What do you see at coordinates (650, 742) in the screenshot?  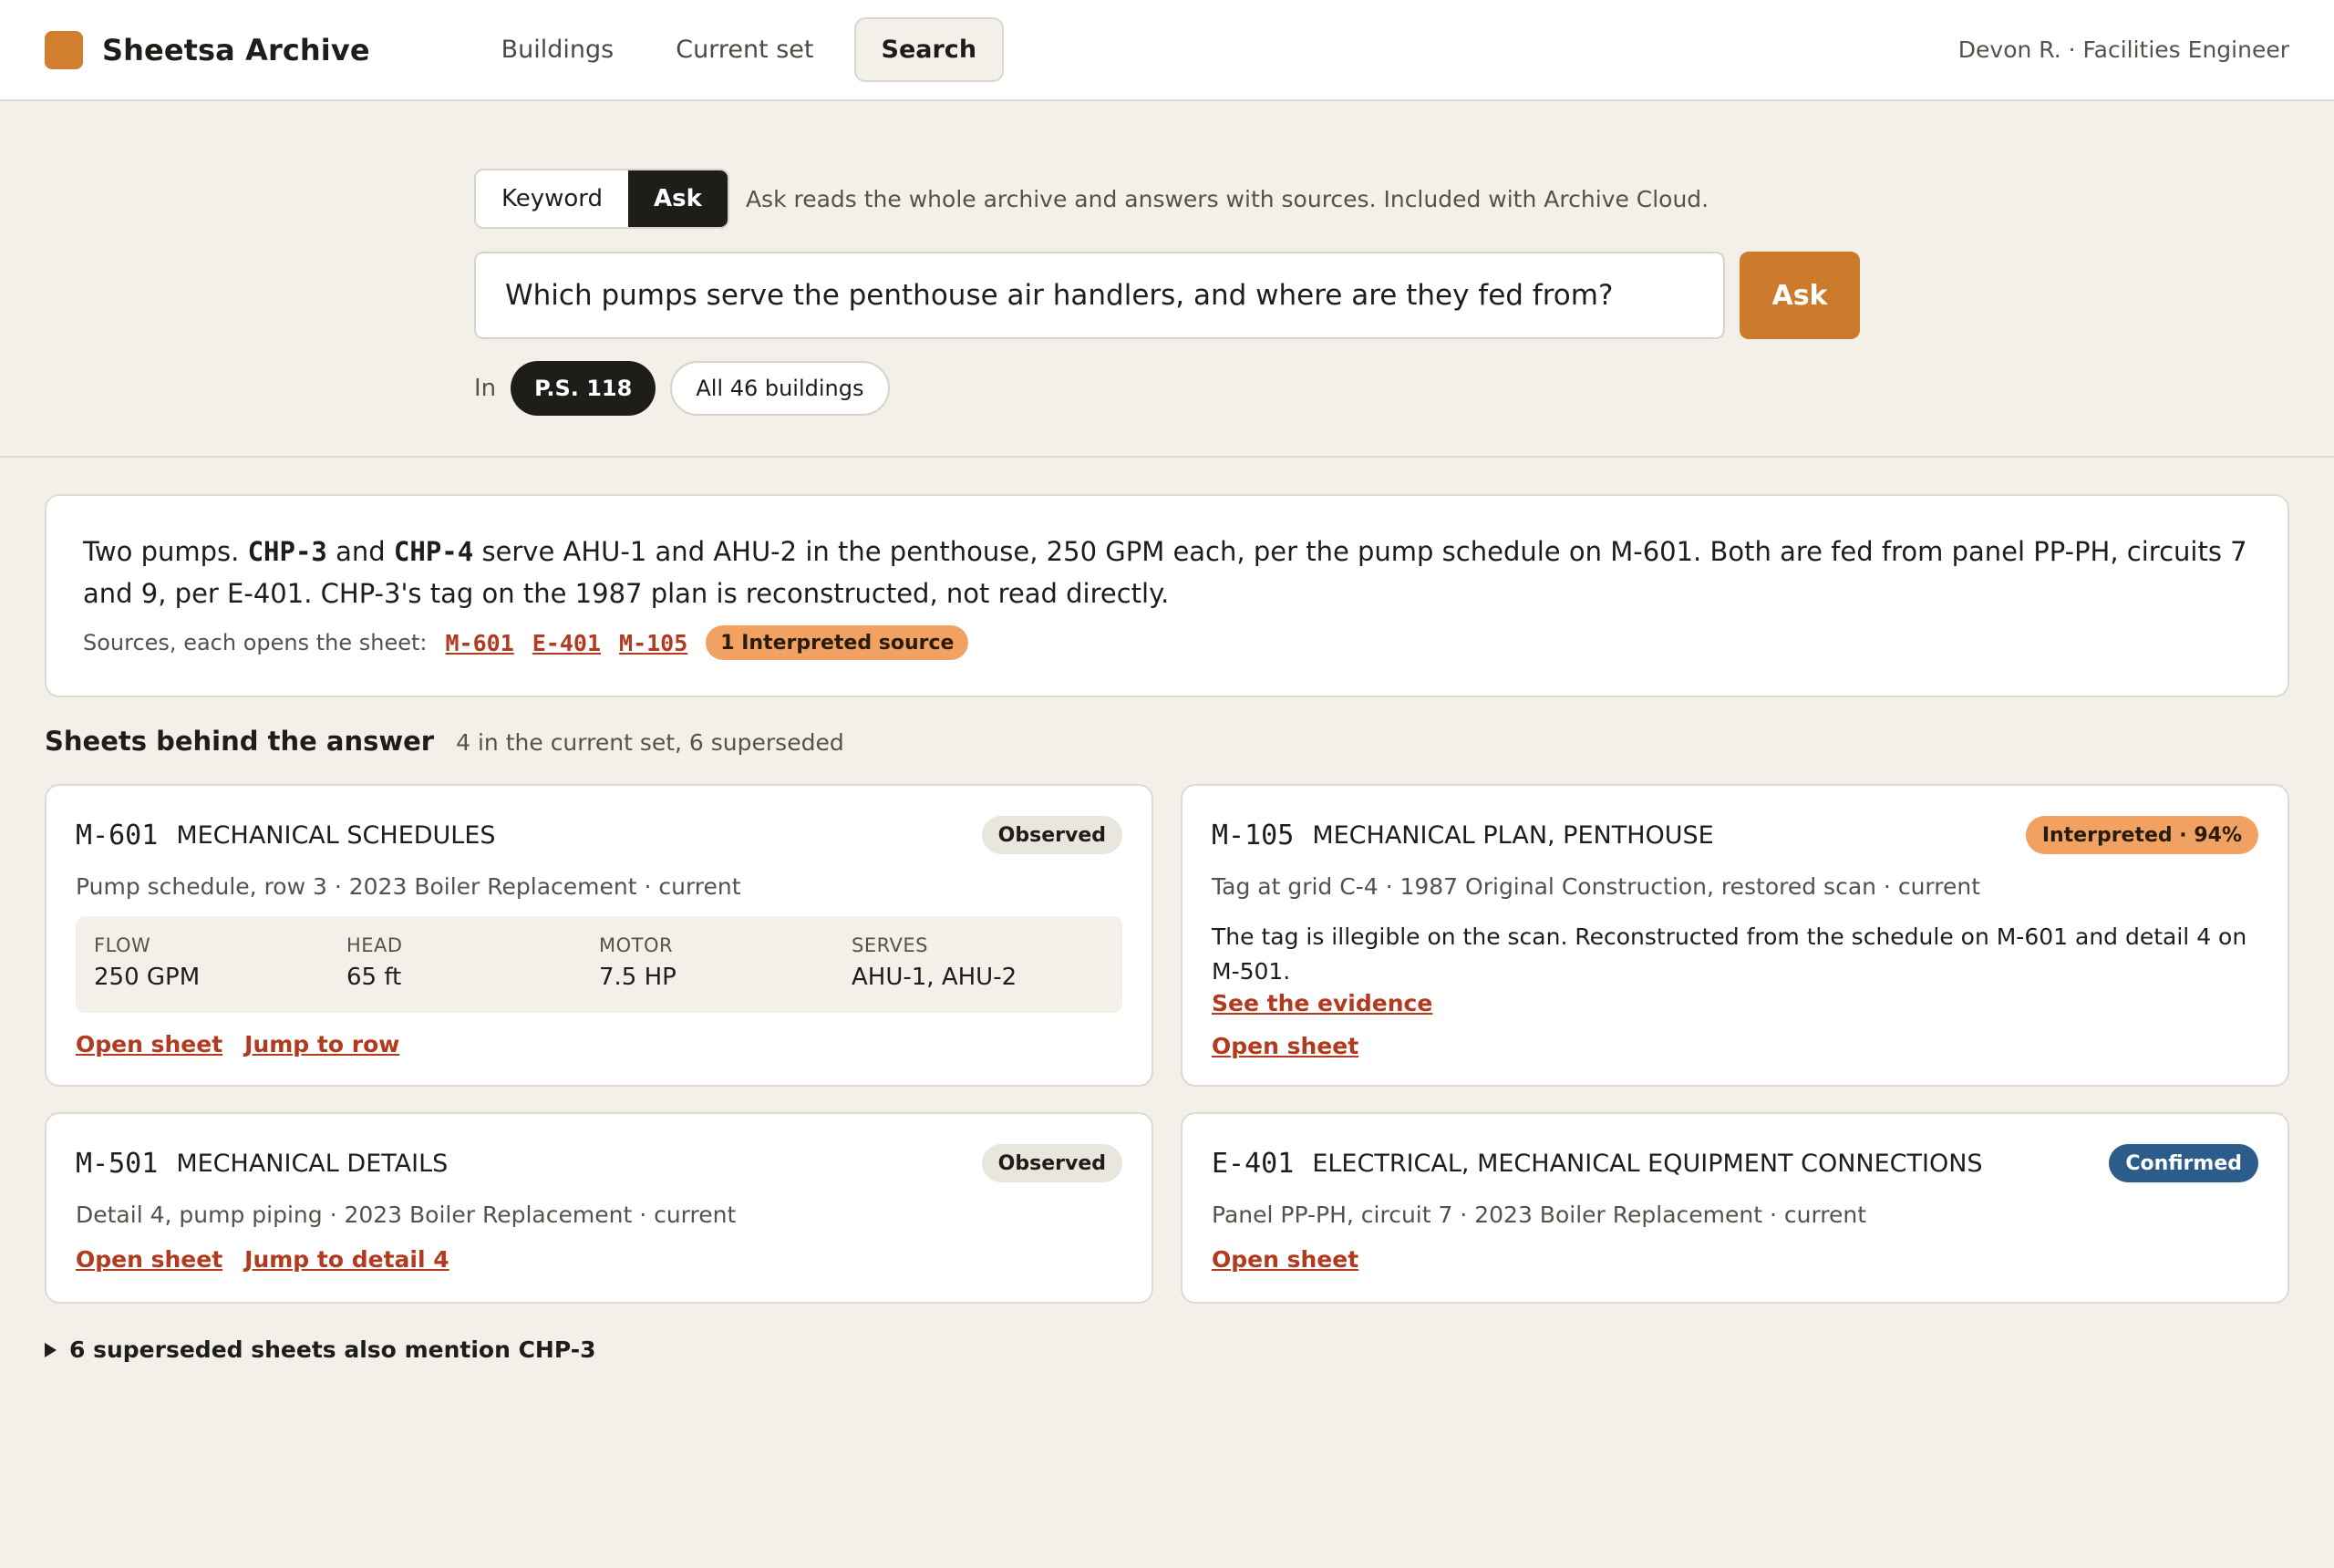 I see `section-subtitle: 4 in the current set, 6 superseded` at bounding box center [650, 742].